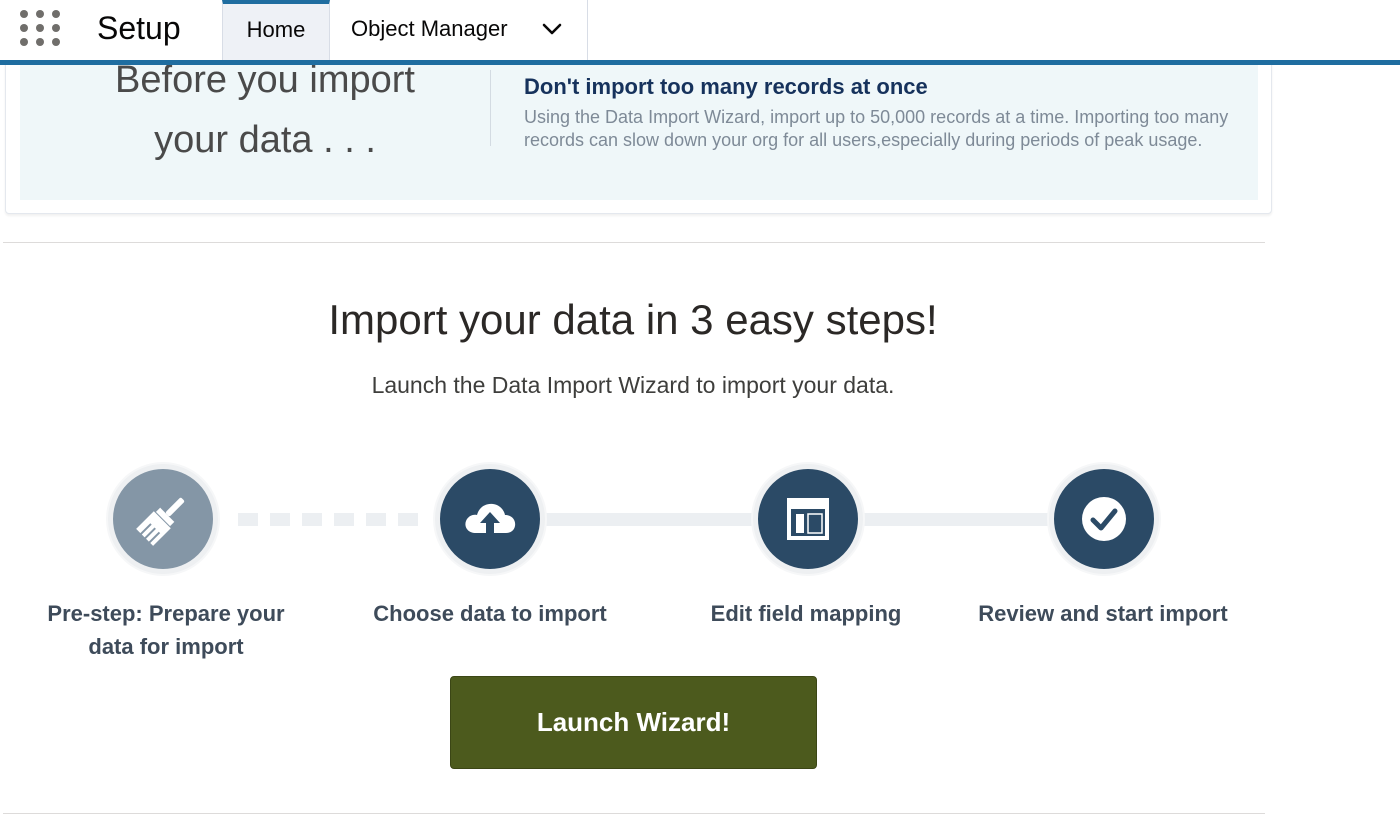 The width and height of the screenshot is (1400, 822). I want to click on chevron-down-icon, so click(552, 29).